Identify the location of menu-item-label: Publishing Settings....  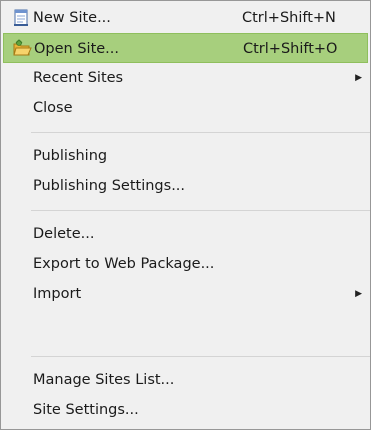
(109, 186).